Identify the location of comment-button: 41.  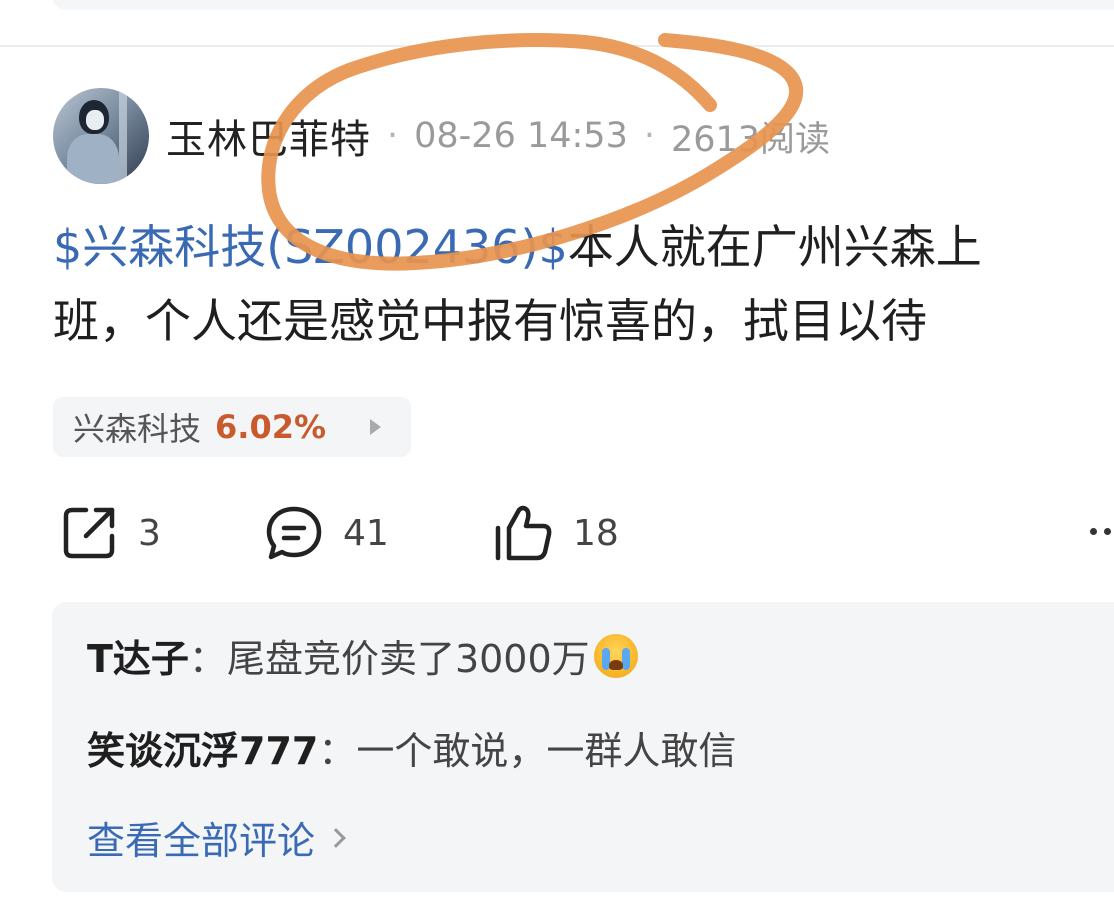
(327, 533).